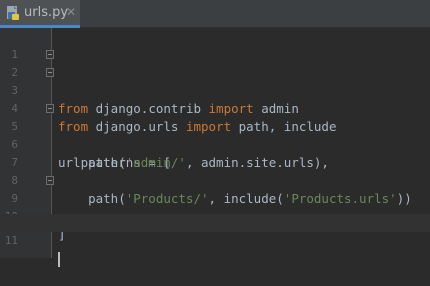  Describe the element at coordinates (215, 14) in the screenshot. I see `editor-tab-bar: urls.py ✕` at that location.